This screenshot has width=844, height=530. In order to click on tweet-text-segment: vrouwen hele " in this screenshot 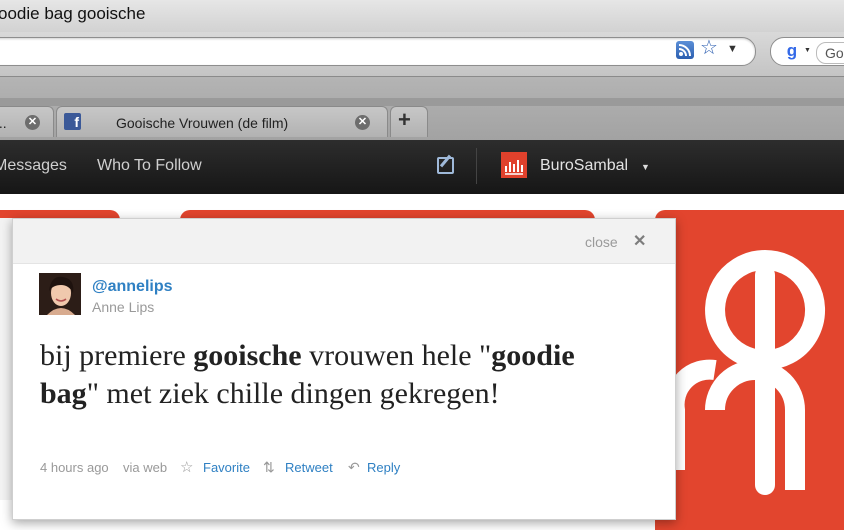, I will do `click(396, 355)`.